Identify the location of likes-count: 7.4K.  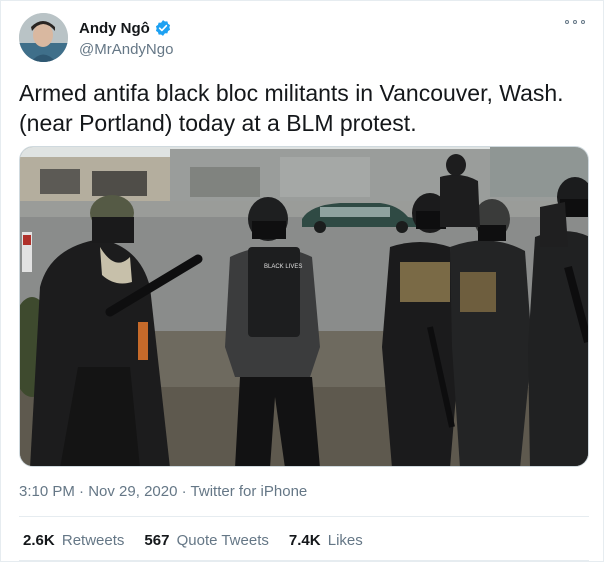
(304, 540).